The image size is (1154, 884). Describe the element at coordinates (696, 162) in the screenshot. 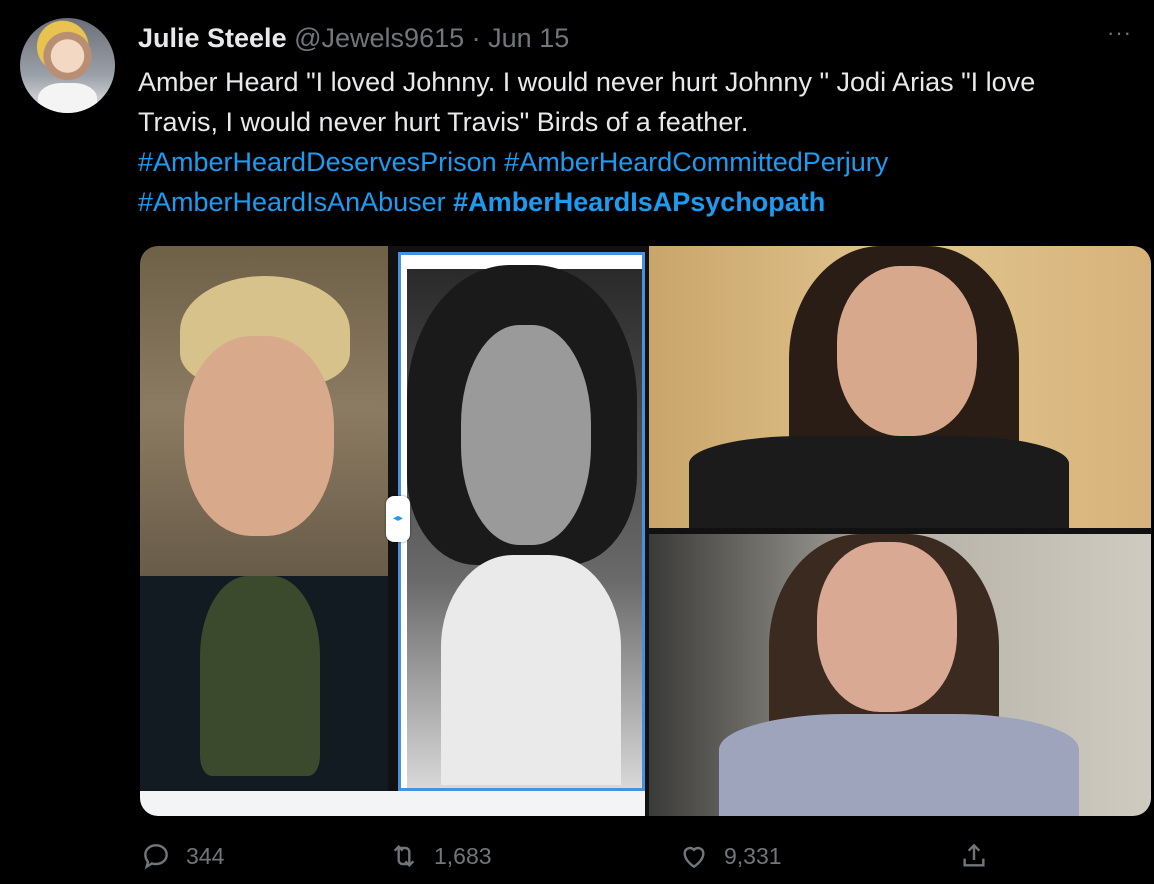

I see `hashtag-link: #AmberHeardCommittedPerjury` at that location.